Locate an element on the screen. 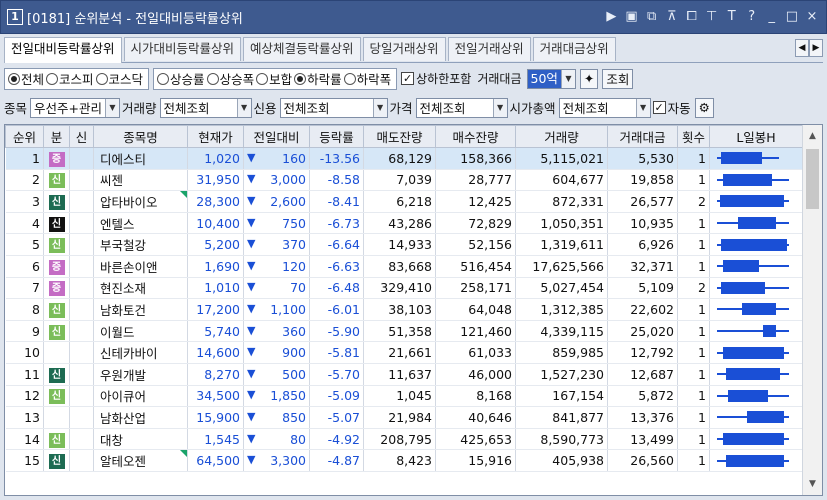 This screenshot has width=827, height=500. col-header-credit: 신 is located at coordinates (81, 136).